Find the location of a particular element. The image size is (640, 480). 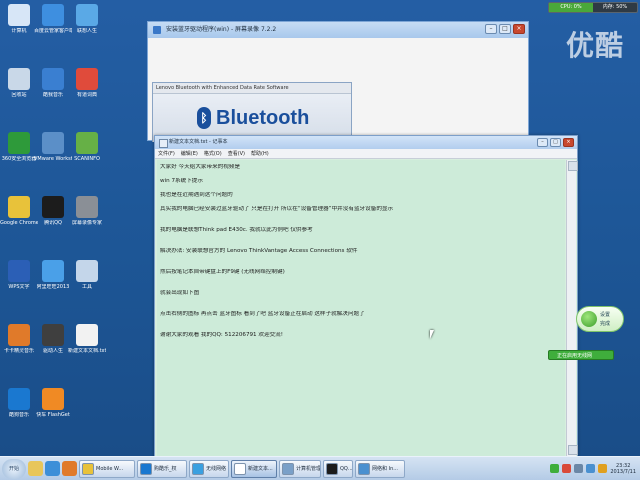

desktop-icon: 工具 is located at coordinates (87, 275).